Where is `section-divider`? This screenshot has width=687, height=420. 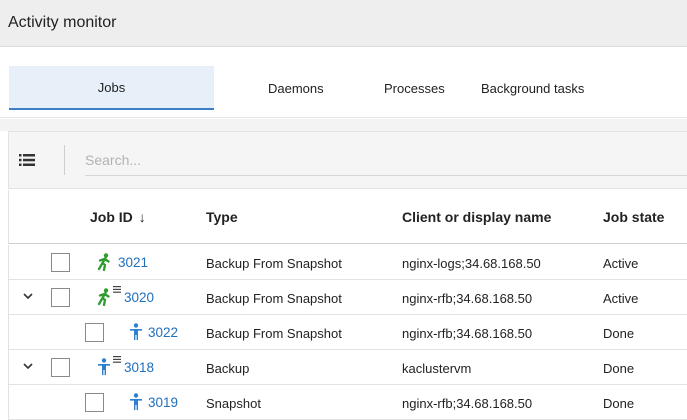 section-divider is located at coordinates (343, 125).